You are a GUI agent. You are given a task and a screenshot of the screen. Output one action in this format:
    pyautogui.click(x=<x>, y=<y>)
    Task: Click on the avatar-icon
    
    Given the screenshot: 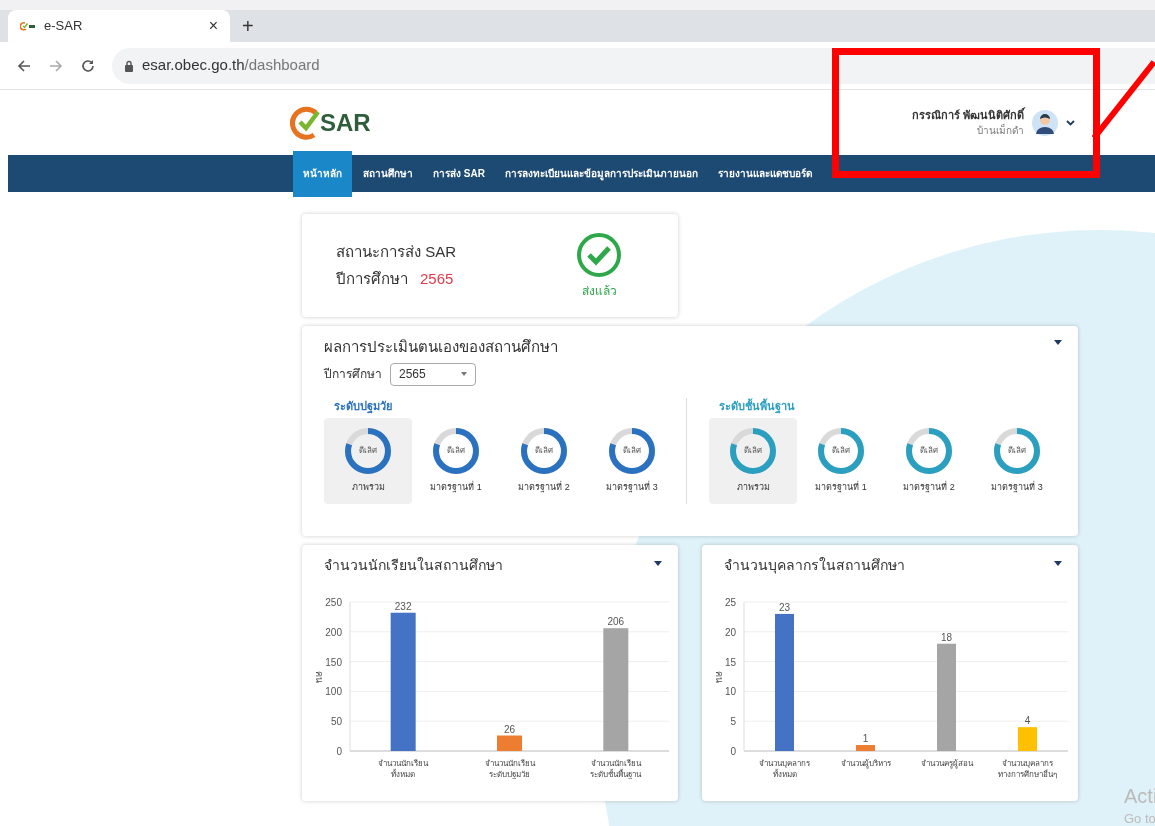 What is the action you would take?
    pyautogui.click(x=1045, y=122)
    